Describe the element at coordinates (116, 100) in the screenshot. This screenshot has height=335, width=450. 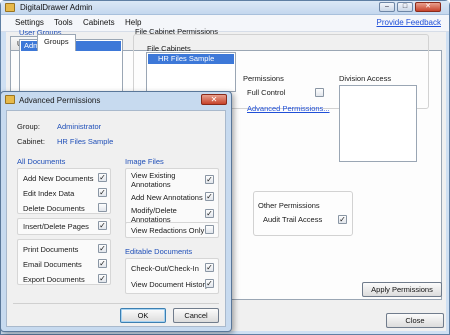
I see `dialog-titlebar: Advanced Permissions ✕` at that location.